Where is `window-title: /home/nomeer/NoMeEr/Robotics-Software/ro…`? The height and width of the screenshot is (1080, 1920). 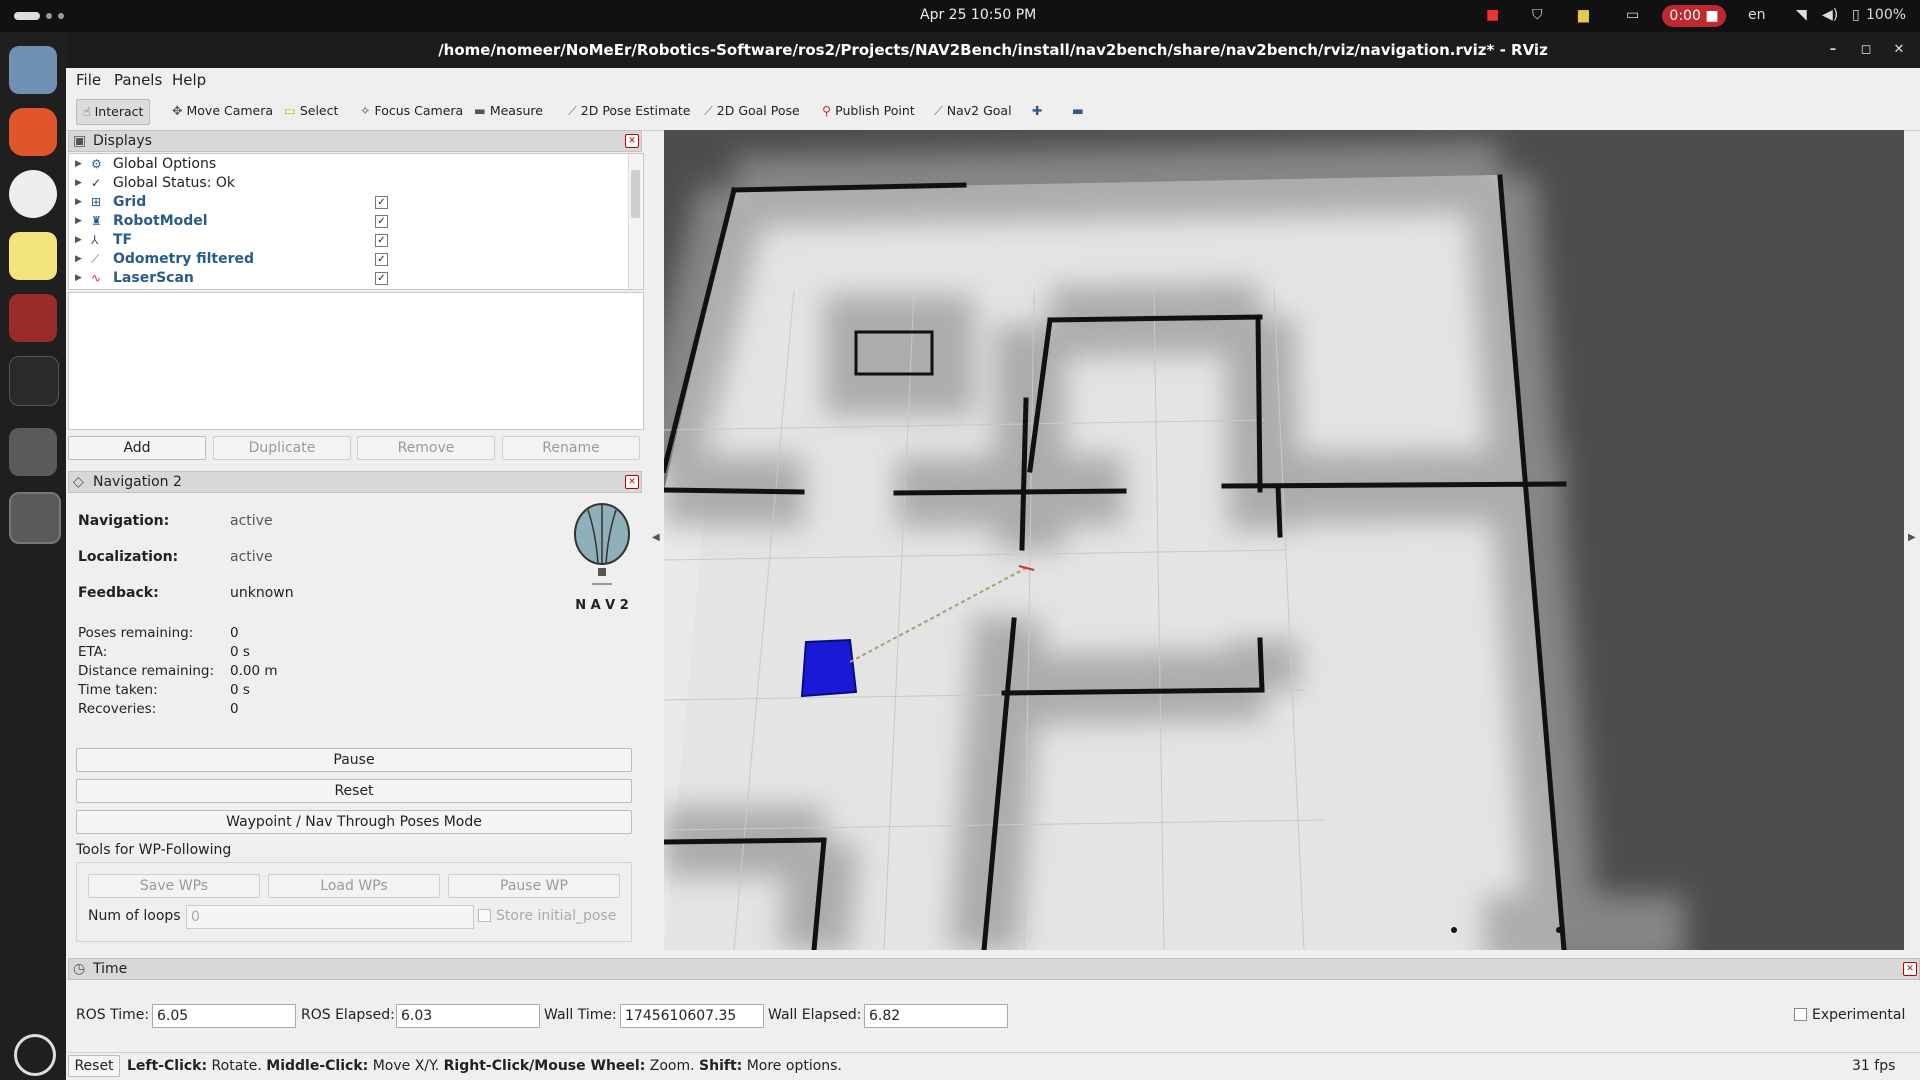
window-title: /home/nomeer/NoMeEr/Robotics-Software/ro… is located at coordinates (993, 50).